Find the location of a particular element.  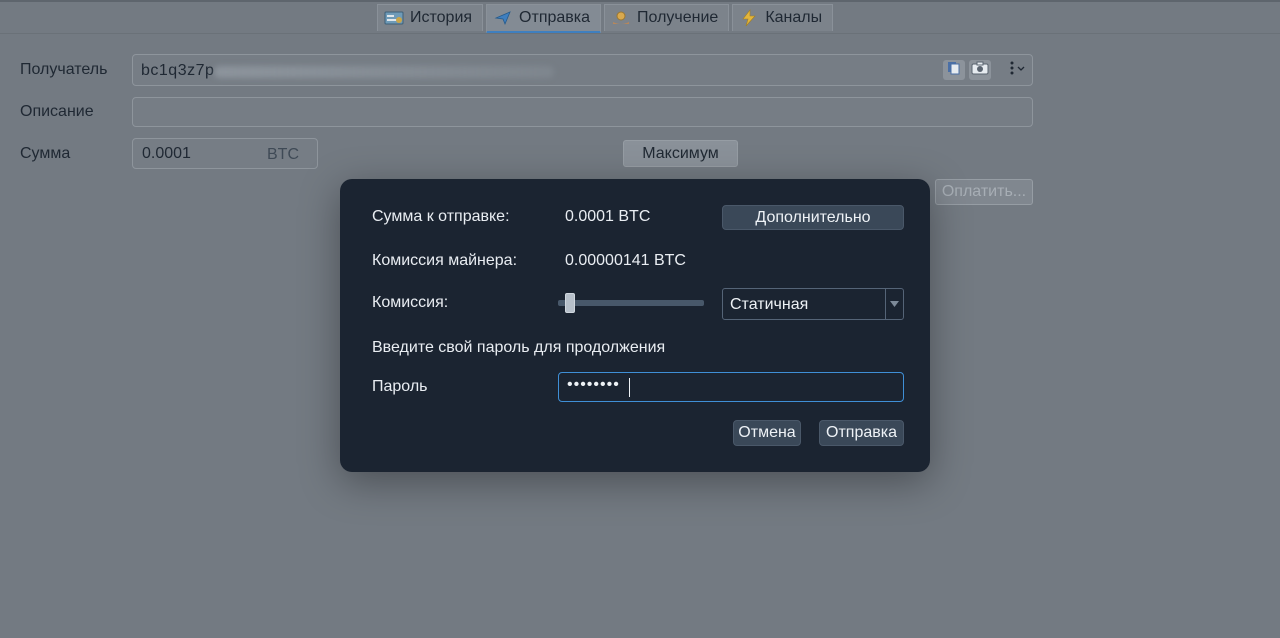

tab-channels-label: Каналы is located at coordinates (794, 17).